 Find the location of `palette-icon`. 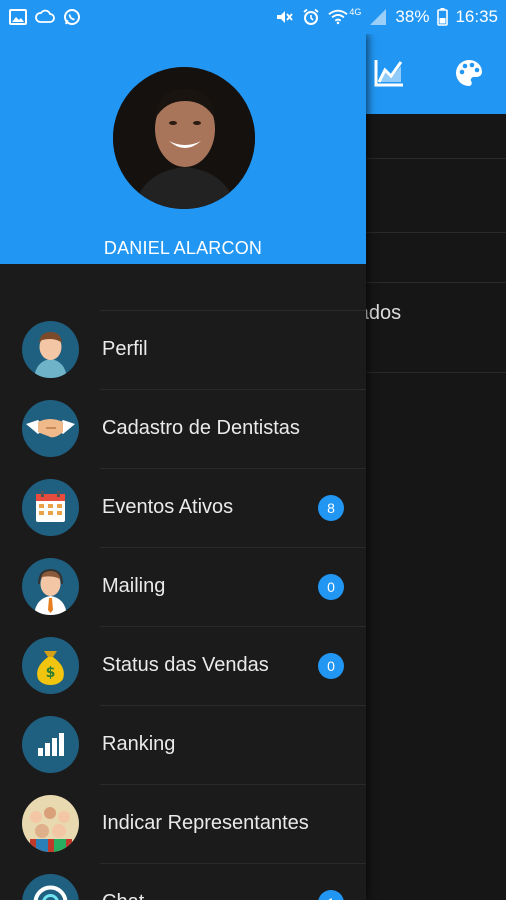

palette-icon is located at coordinates (469, 73).